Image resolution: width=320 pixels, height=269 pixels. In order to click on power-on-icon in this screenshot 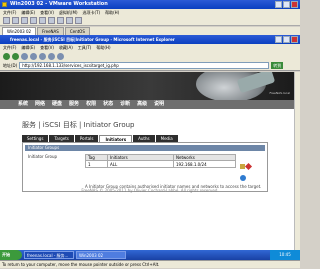, I will do `click(24, 20)`.